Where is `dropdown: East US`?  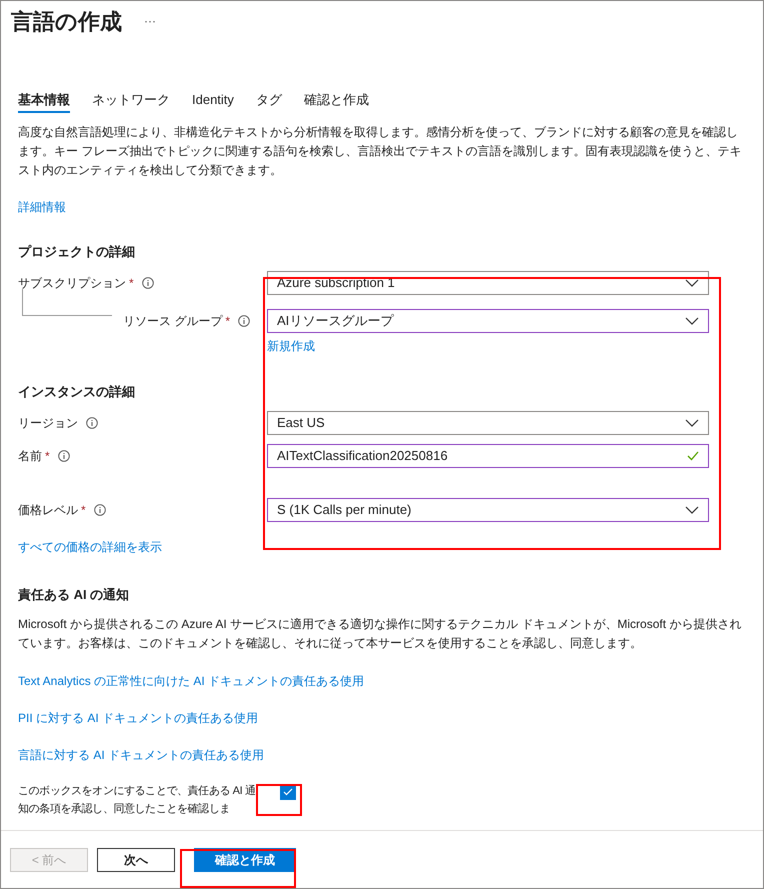
dropdown: East US is located at coordinates (488, 423).